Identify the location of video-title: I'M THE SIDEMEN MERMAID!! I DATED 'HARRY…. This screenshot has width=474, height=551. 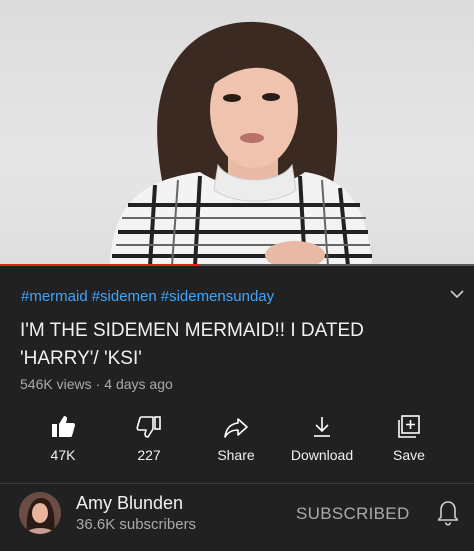
(230, 345).